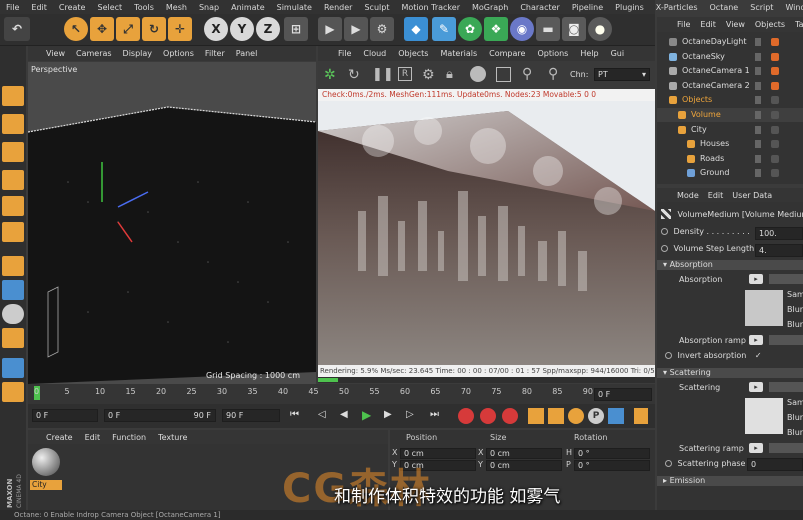  I want to click on settings-gear-icon: ⚙, so click(428, 75).